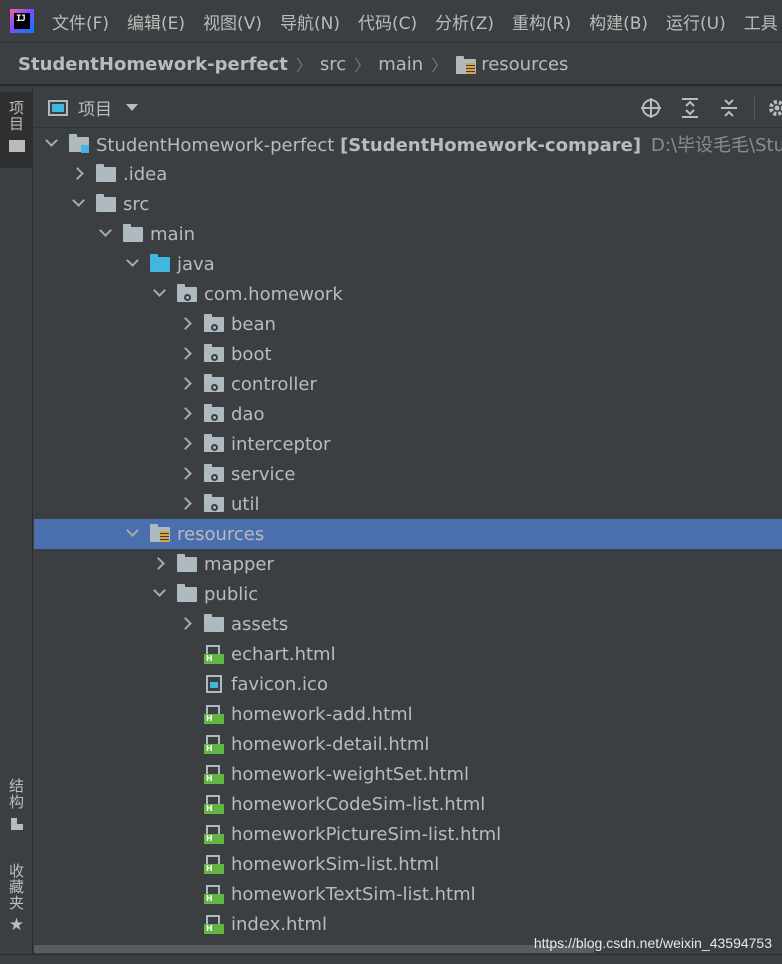 The height and width of the screenshot is (964, 782). I want to click on expand-all-icon, so click(690, 108).